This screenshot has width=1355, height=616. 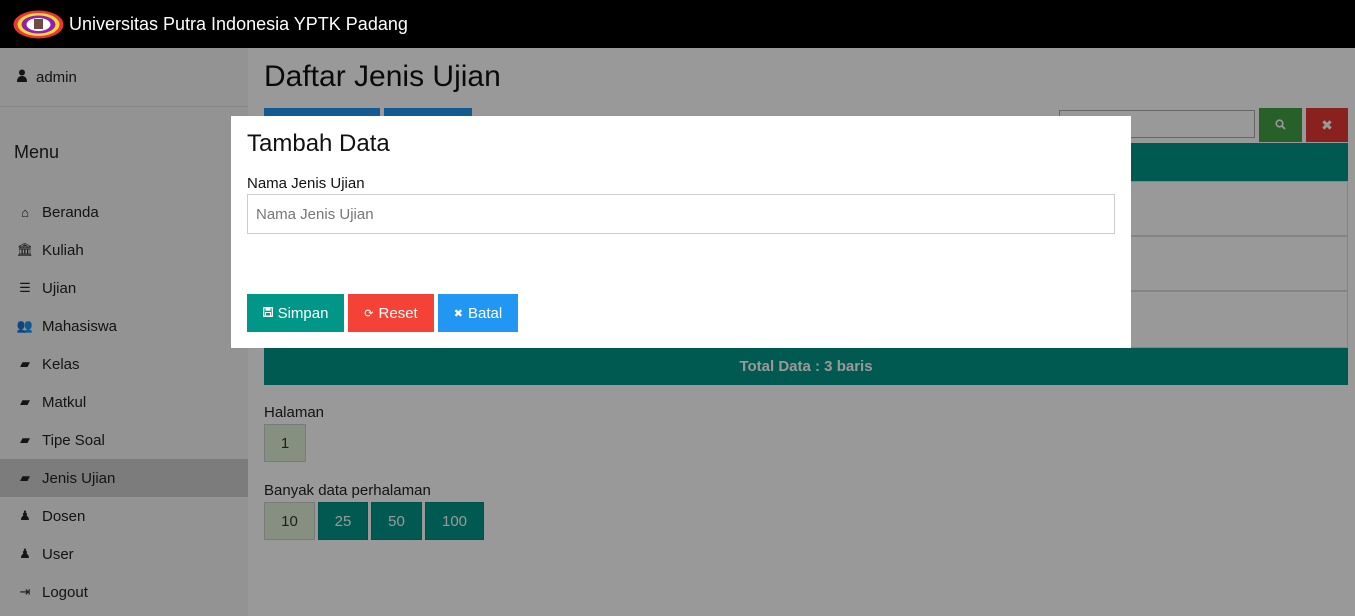 I want to click on university-logo, so click(x=38, y=24).